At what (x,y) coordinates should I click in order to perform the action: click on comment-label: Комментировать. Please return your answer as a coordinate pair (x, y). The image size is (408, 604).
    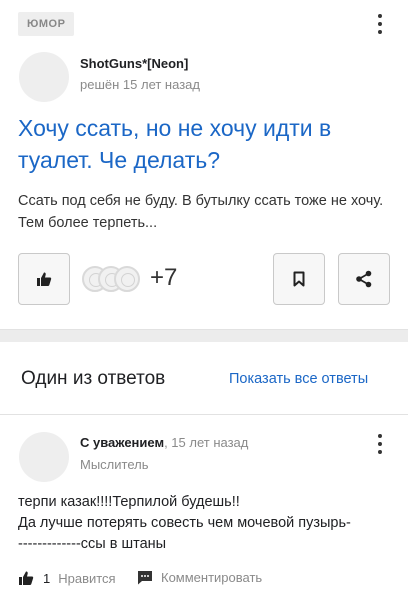
    Looking at the image, I should click on (212, 577).